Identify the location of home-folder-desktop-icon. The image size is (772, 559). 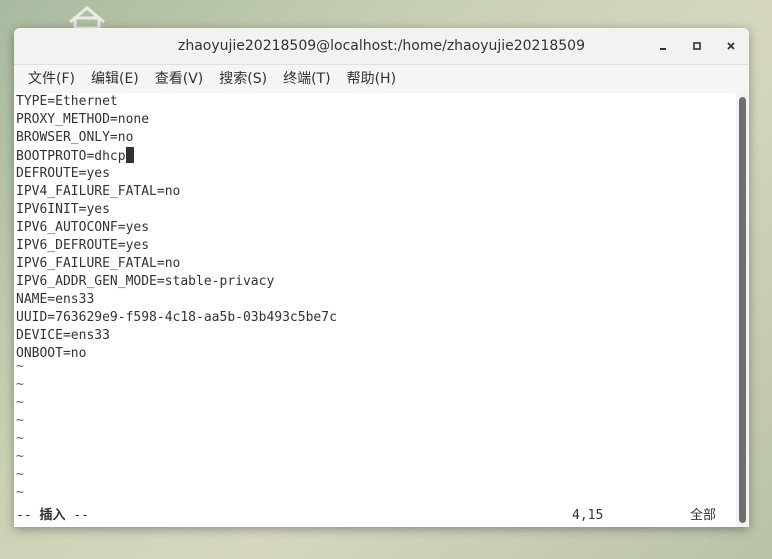
(87, 15).